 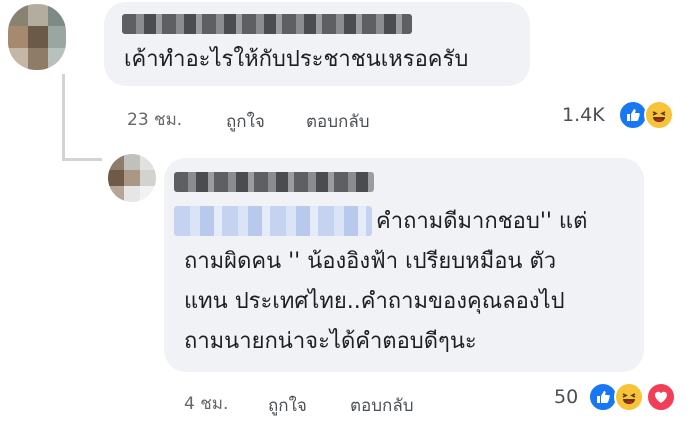 I want to click on reply-text-line-1: คำถามดีมากชอบ'' แต่, so click(x=482, y=221).